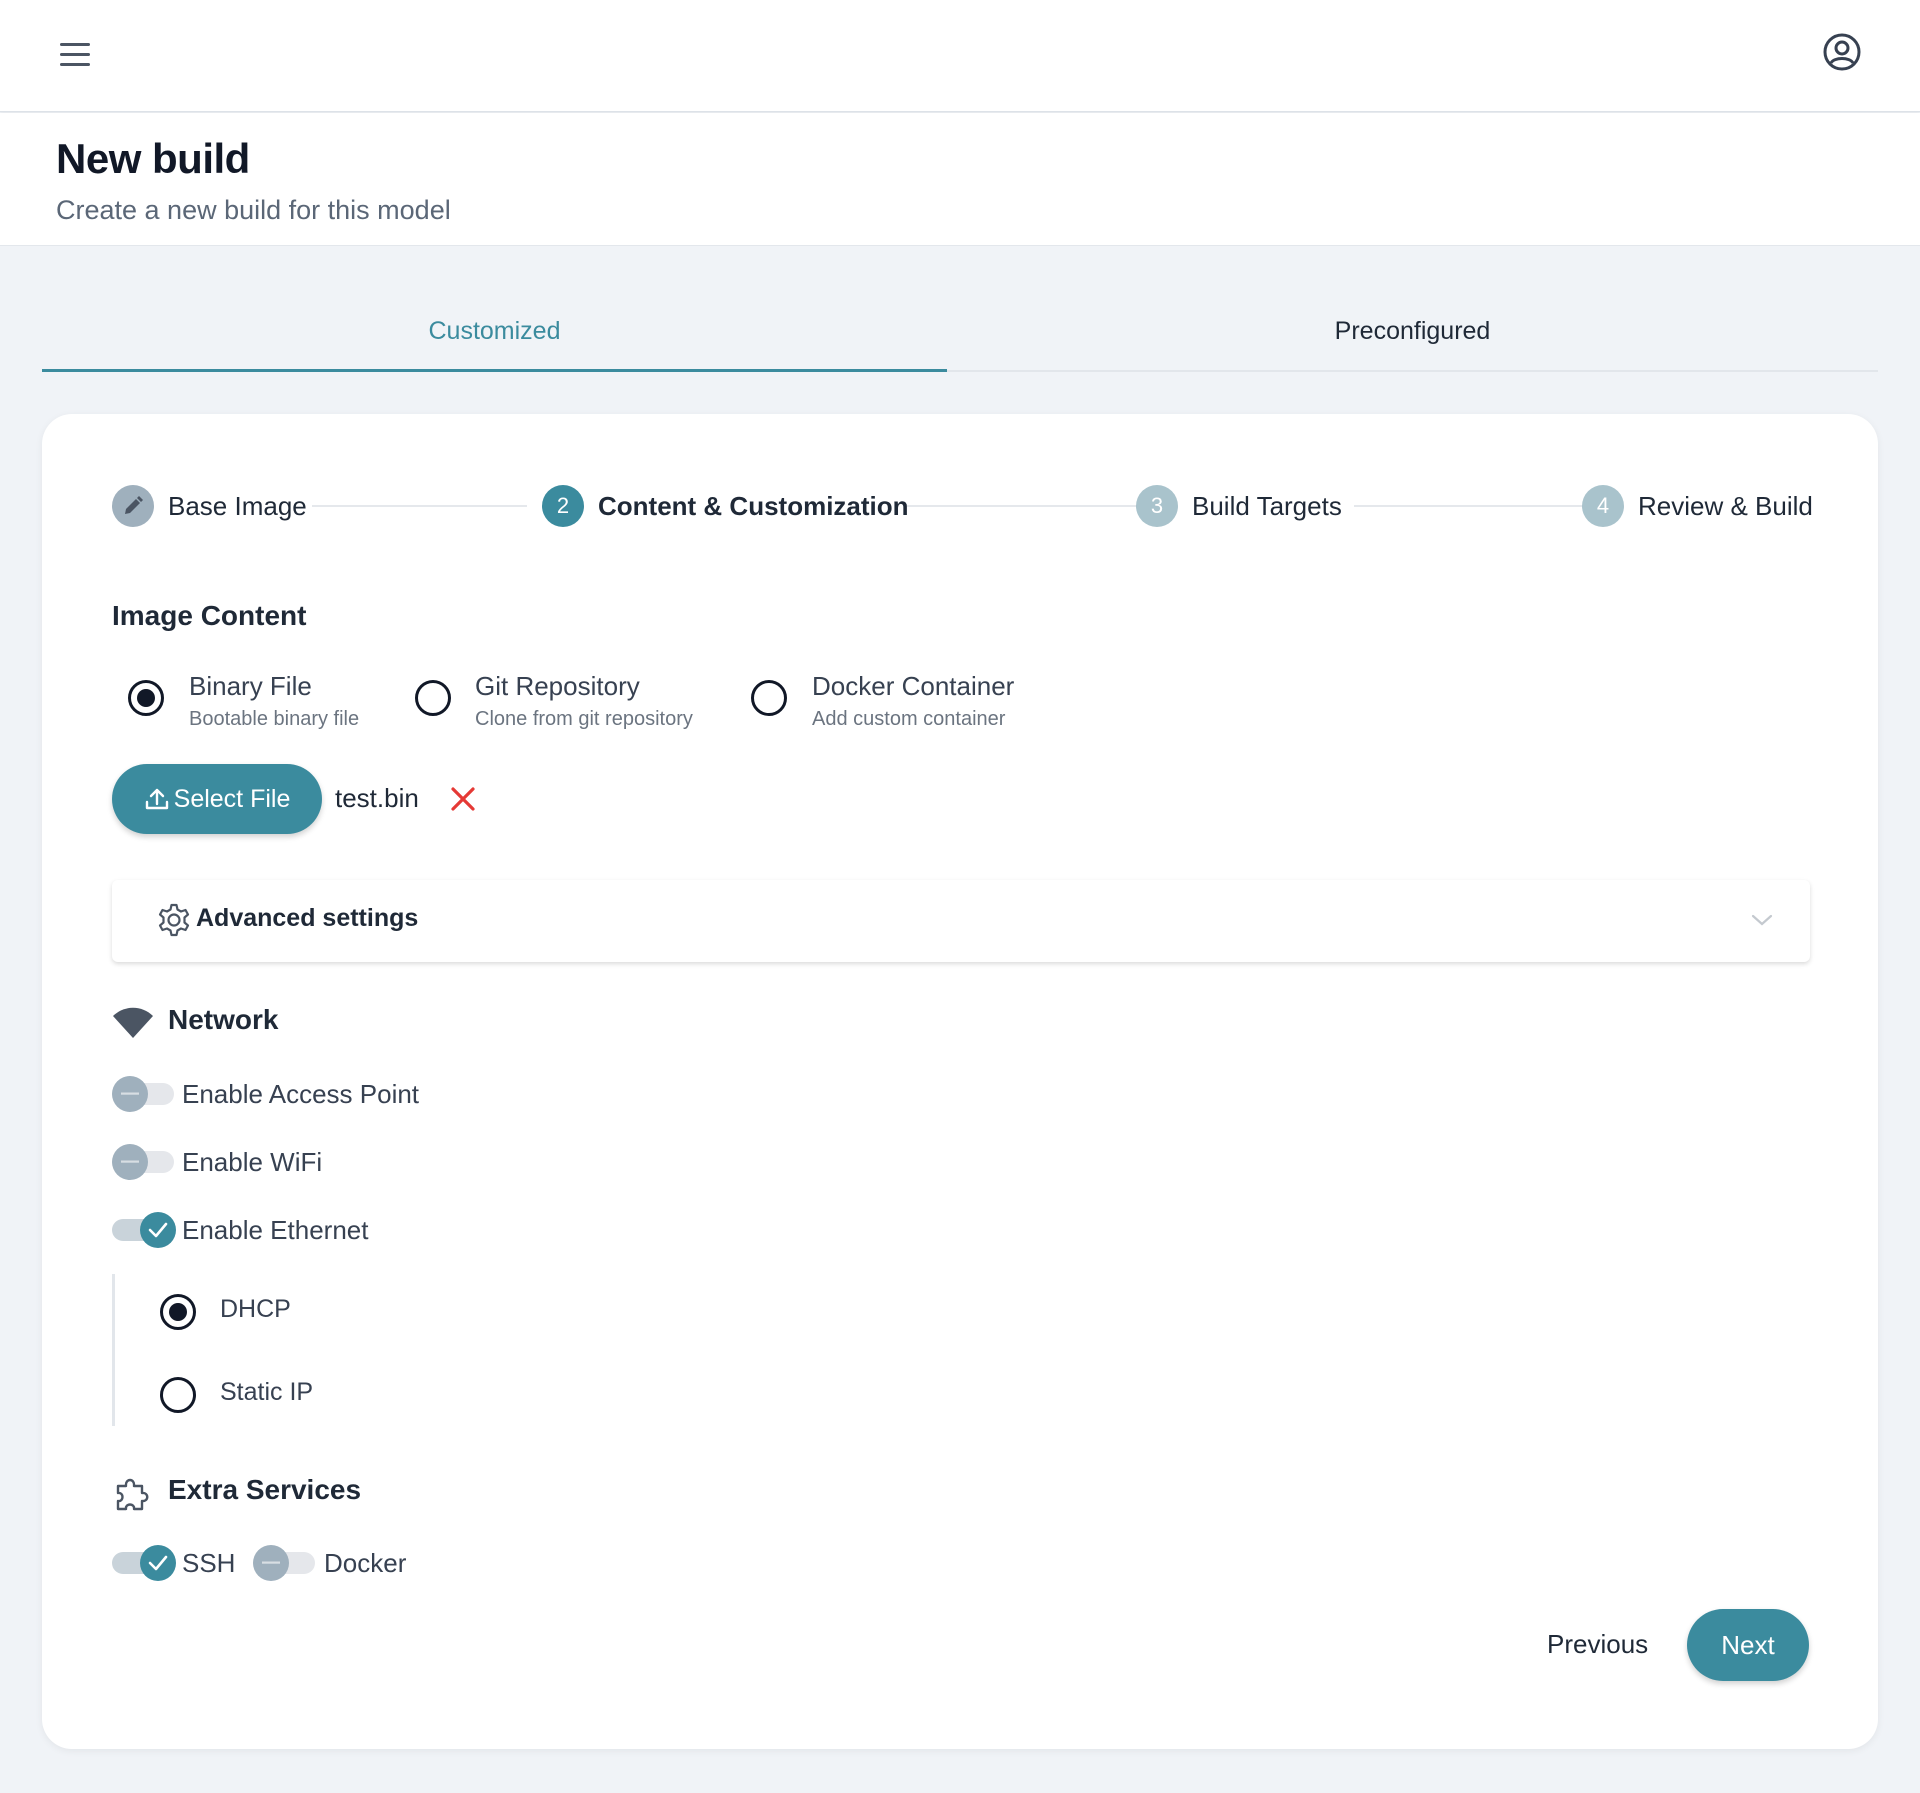 Image resolution: width=1920 pixels, height=1793 pixels. What do you see at coordinates (274, 719) in the screenshot?
I see `radio-description: Bootable binary file` at bounding box center [274, 719].